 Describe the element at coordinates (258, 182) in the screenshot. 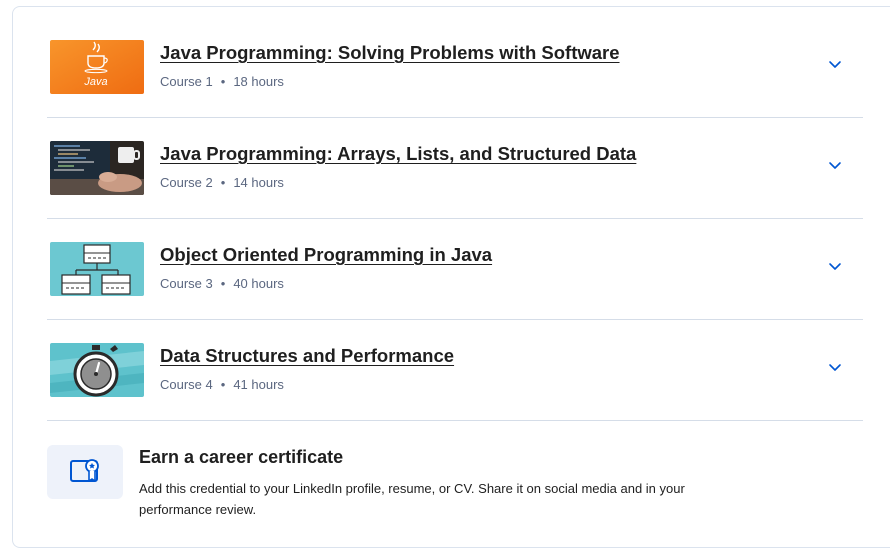

I see `course-duration: 14 hours` at that location.